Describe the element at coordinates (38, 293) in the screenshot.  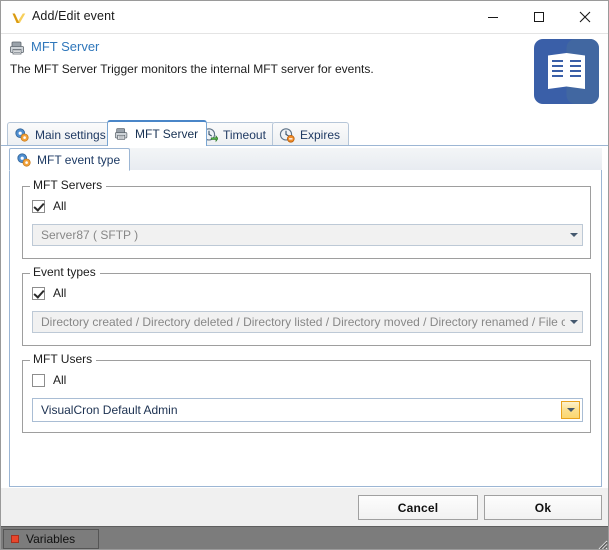
I see `event-types-all-checkbox` at that location.